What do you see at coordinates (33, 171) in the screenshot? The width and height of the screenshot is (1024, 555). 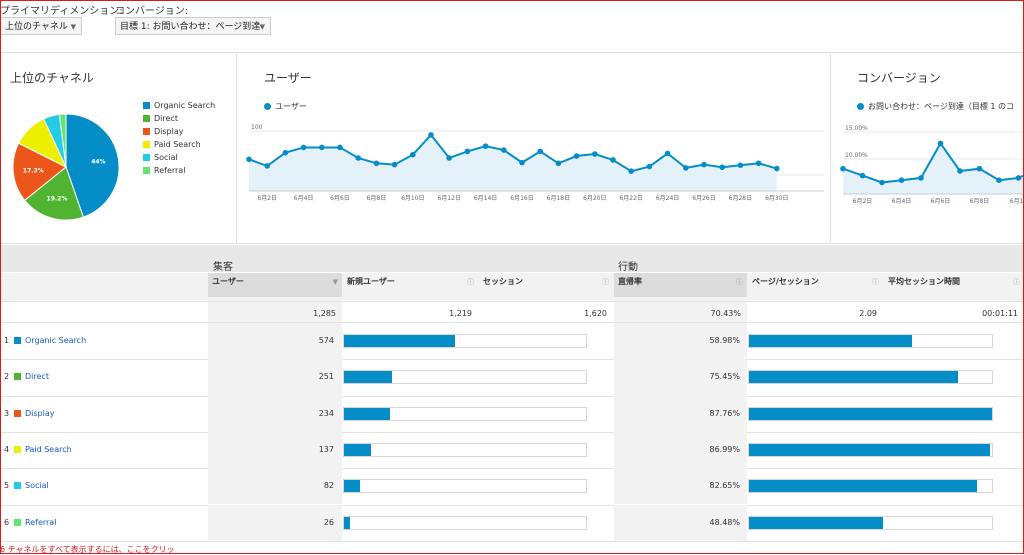 I see `pie-label: 17.3%` at bounding box center [33, 171].